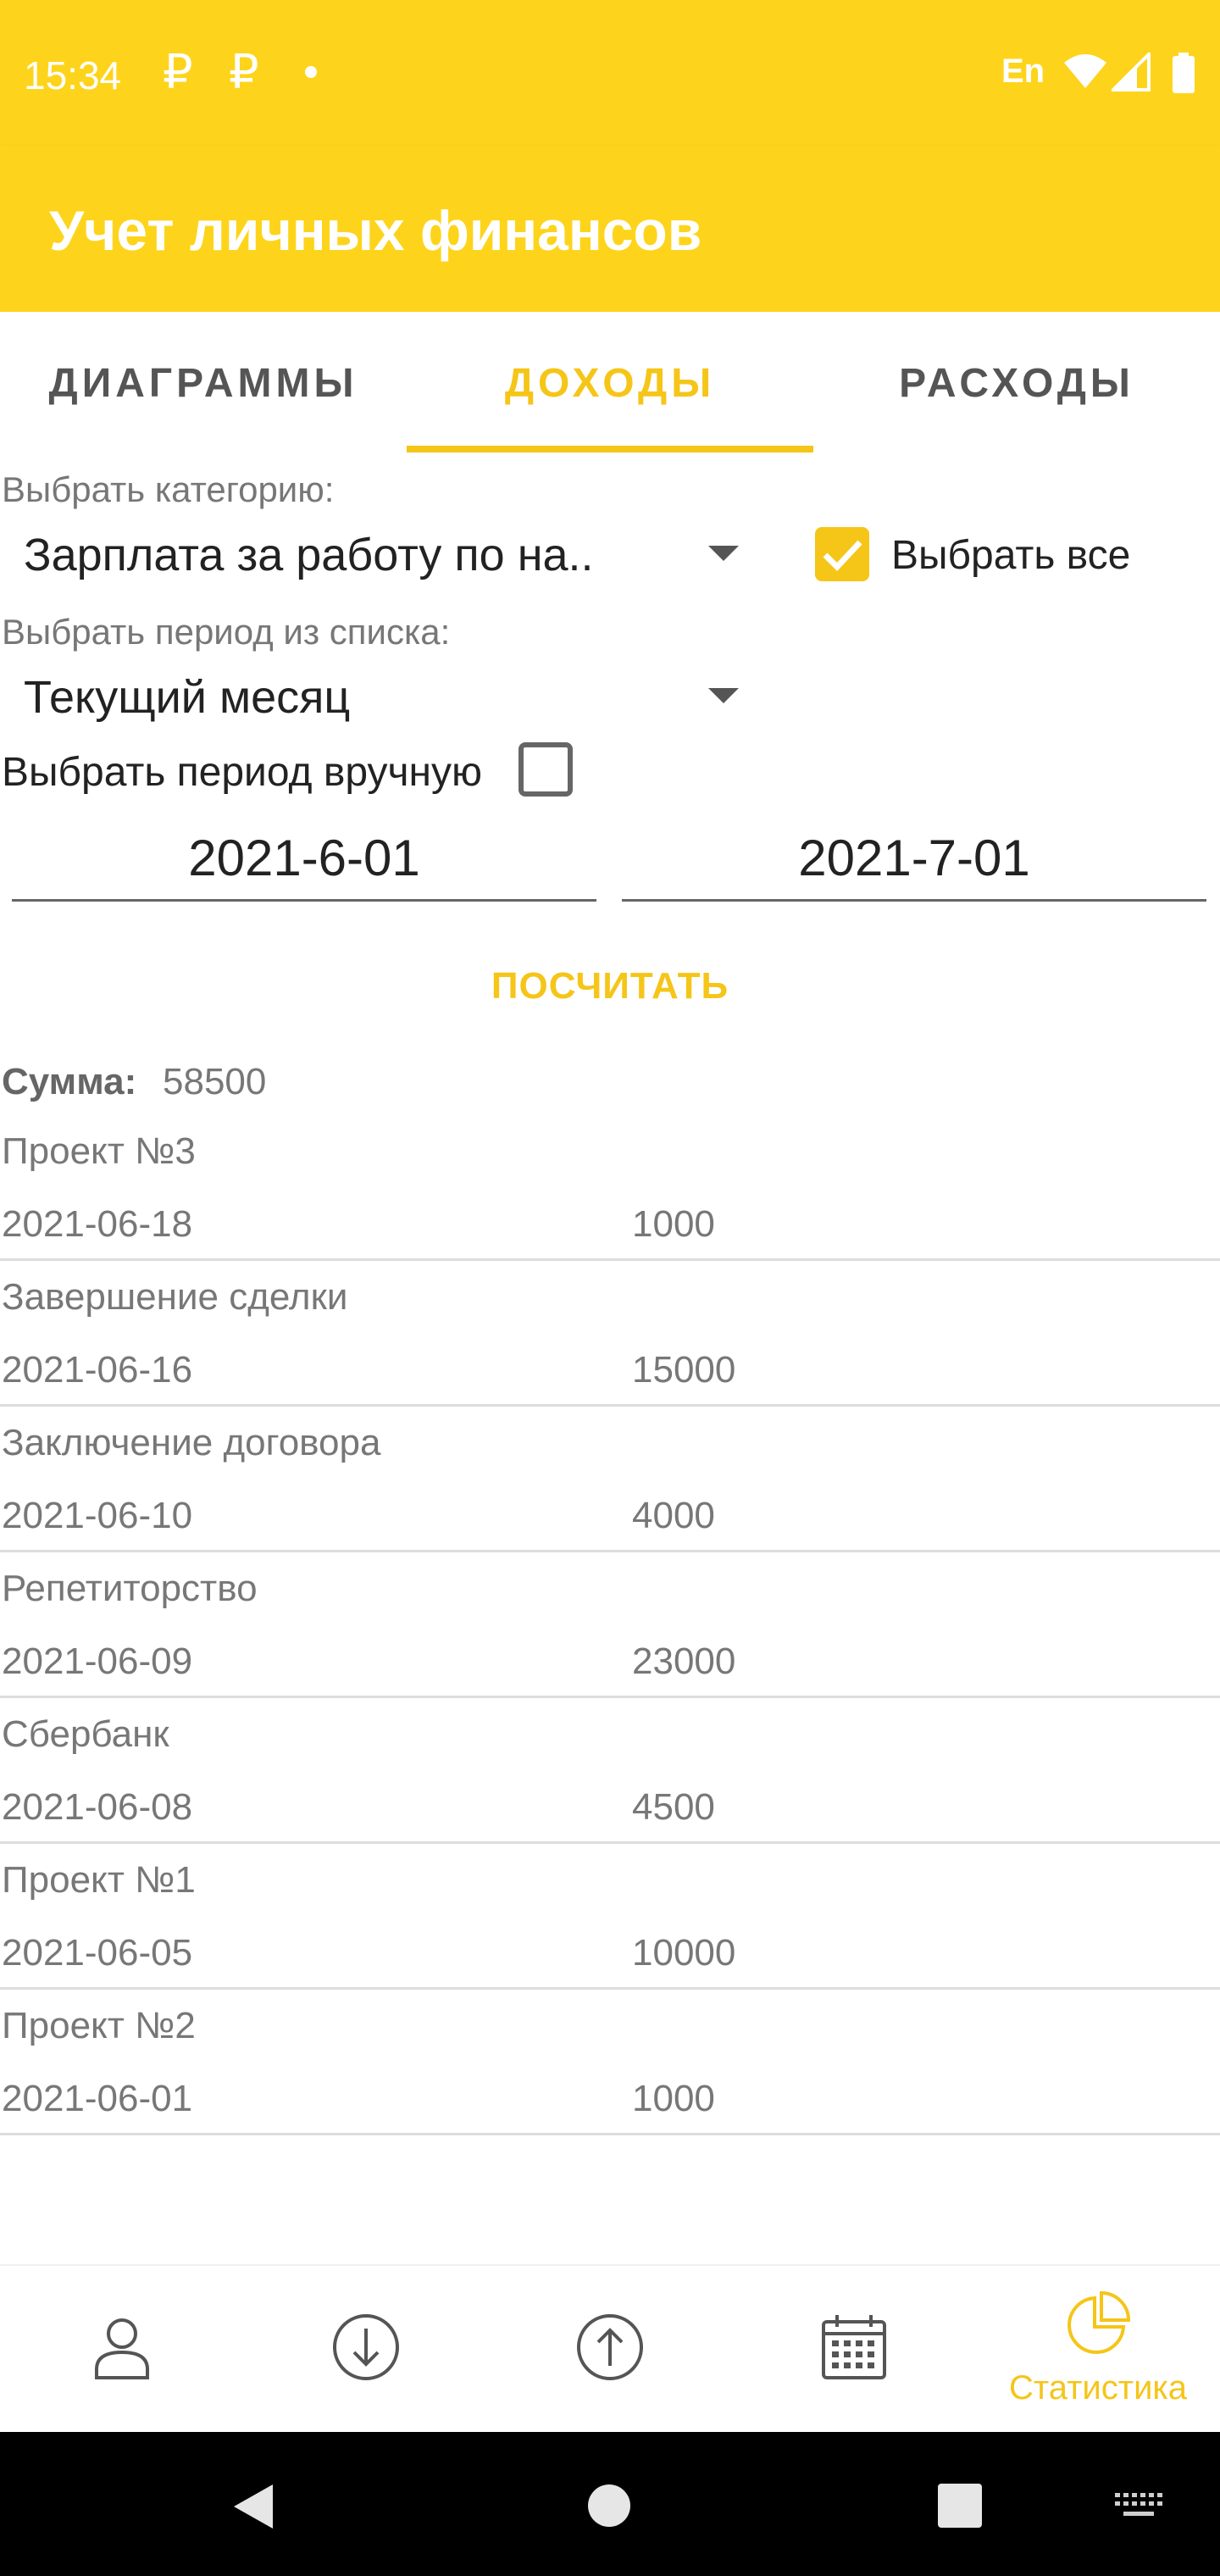  I want to click on entry-date: 2021-06-16, so click(97, 1370).